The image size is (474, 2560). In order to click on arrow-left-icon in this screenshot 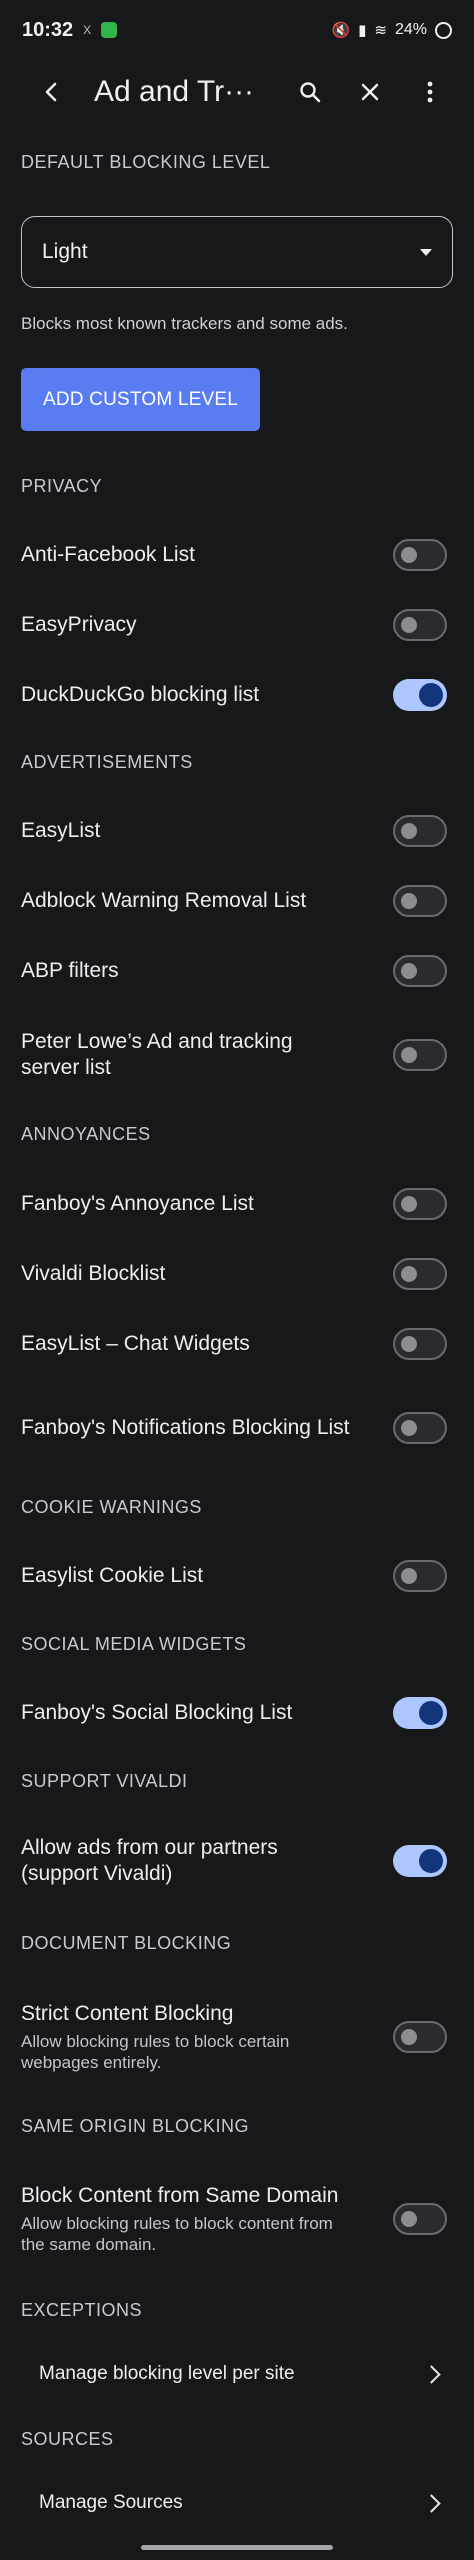, I will do `click(51, 92)`.